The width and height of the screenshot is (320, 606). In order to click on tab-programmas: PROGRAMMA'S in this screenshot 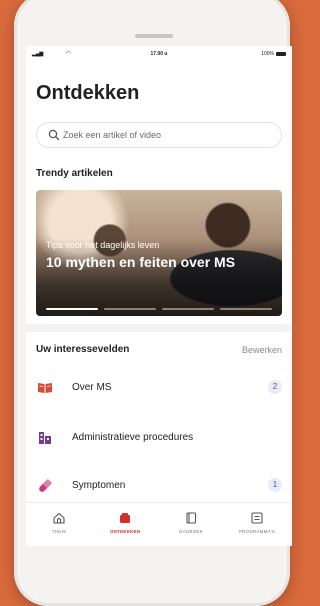, I will do `click(257, 524)`.